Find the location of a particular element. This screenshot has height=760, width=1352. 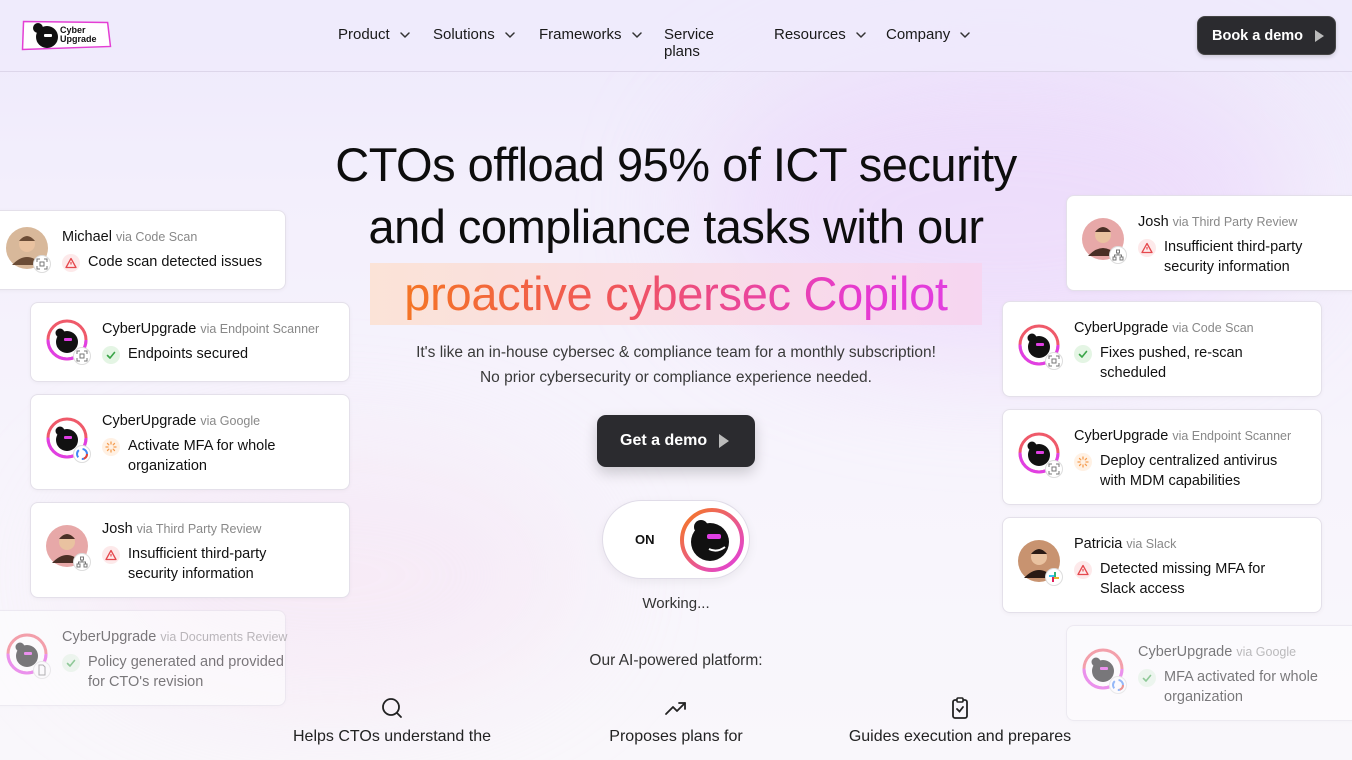

book-demo-button: Book a demo is located at coordinates (1266, 35).